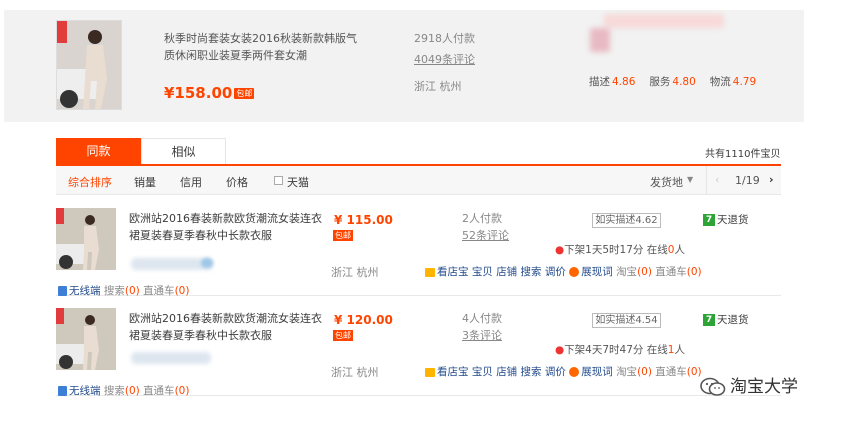  I want to click on sort-credit: 信用, so click(191, 182).